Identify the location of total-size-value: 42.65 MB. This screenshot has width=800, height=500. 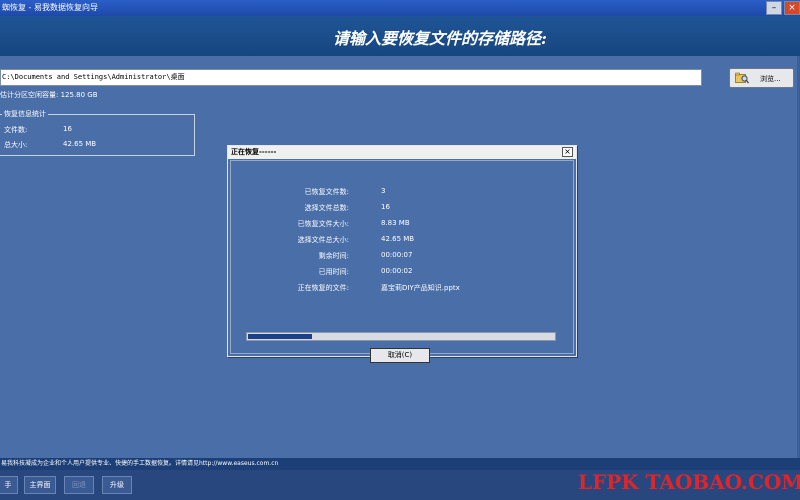
(80, 144).